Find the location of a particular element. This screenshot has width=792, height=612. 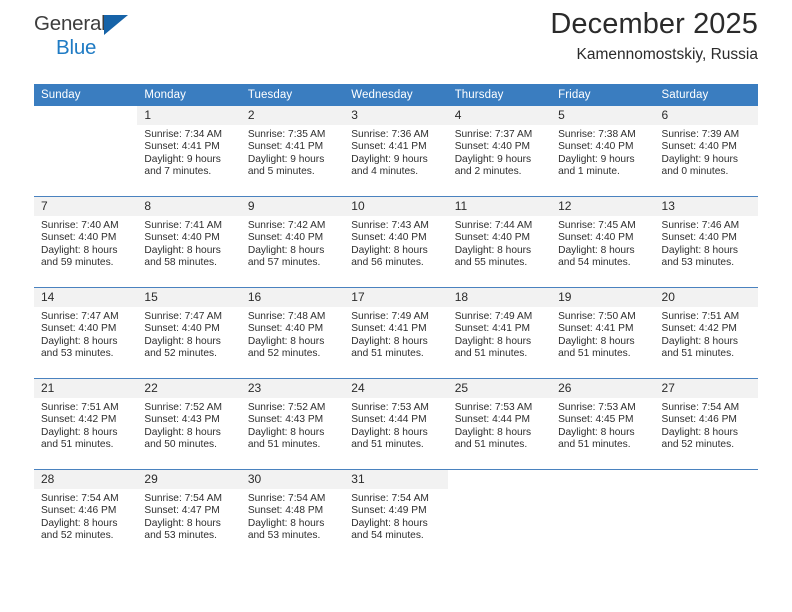

day-number is located at coordinates (603, 479).